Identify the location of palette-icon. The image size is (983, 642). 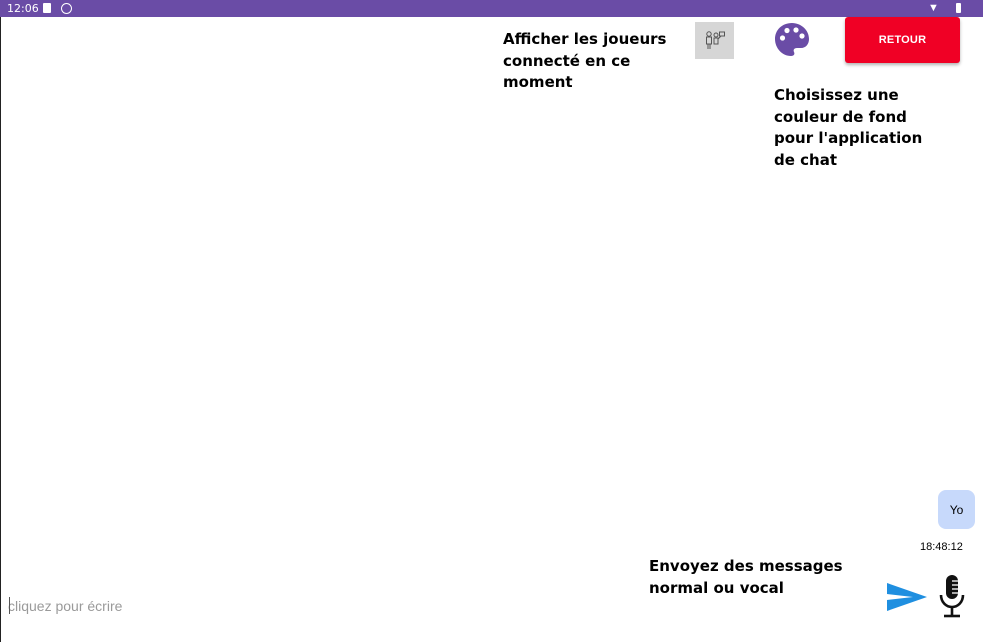
(792, 39).